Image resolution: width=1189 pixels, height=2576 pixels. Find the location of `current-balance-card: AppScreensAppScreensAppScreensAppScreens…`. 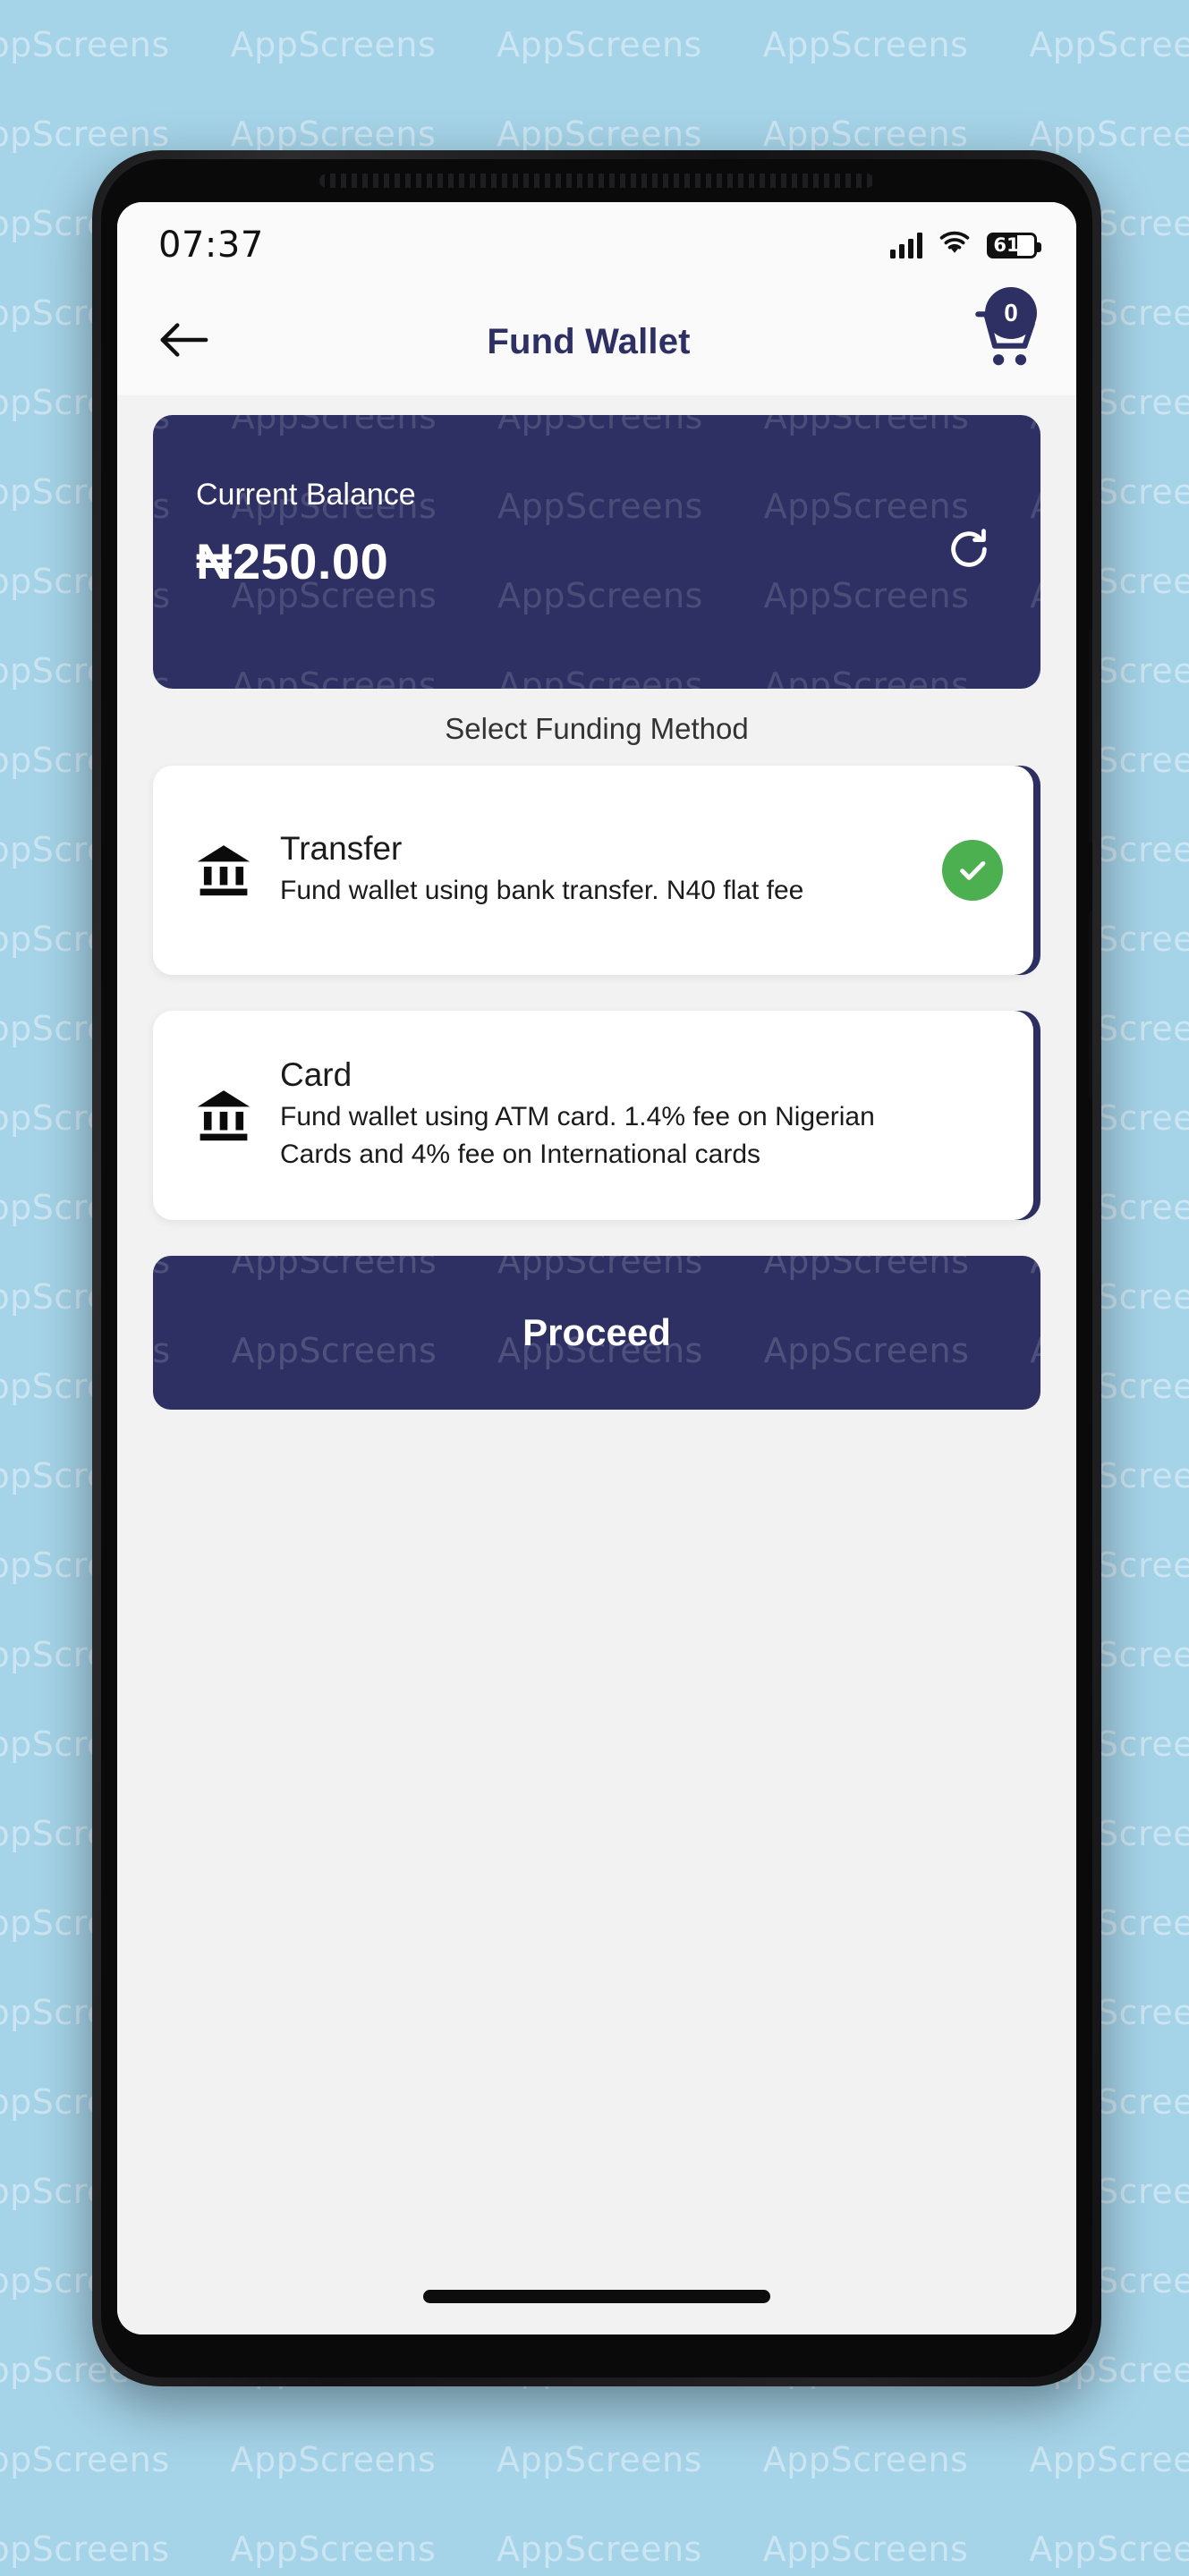

current-balance-card: AppScreensAppScreensAppScreensAppScreens… is located at coordinates (596, 552).